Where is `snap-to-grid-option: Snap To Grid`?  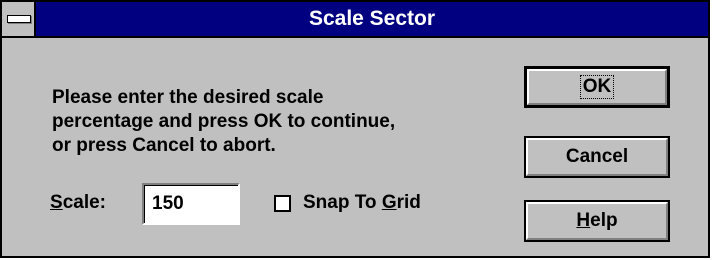 snap-to-grid-option: Snap To Grid is located at coordinates (347, 203).